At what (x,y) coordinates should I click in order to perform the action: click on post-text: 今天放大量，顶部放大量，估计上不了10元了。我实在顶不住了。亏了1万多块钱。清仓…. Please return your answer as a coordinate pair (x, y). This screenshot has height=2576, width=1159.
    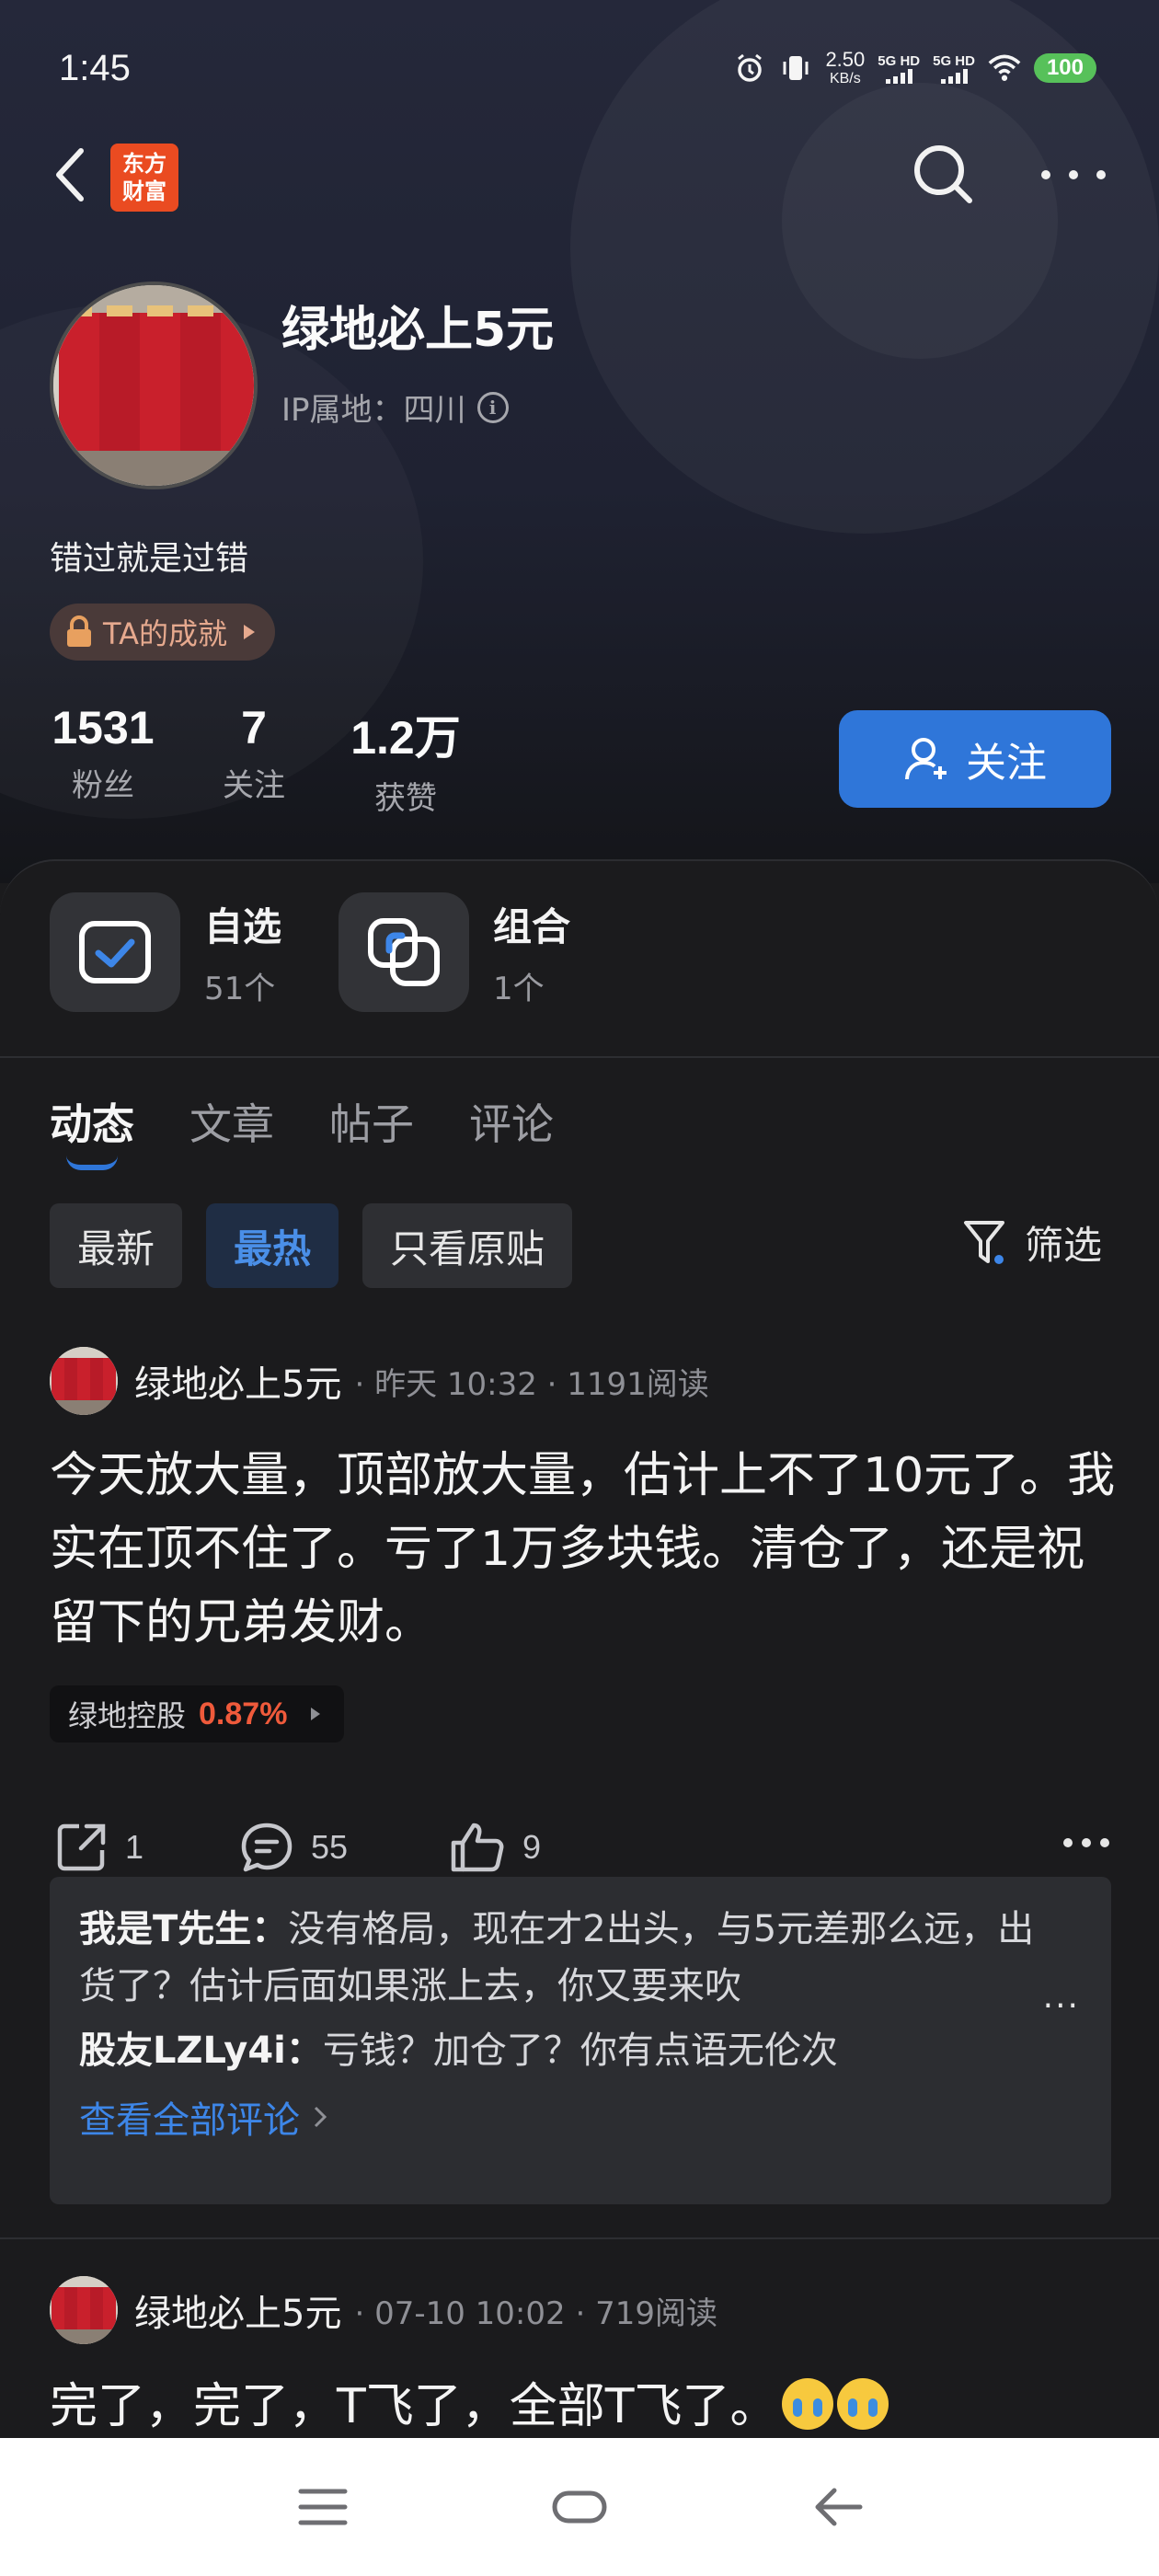
    Looking at the image, I should click on (583, 1549).